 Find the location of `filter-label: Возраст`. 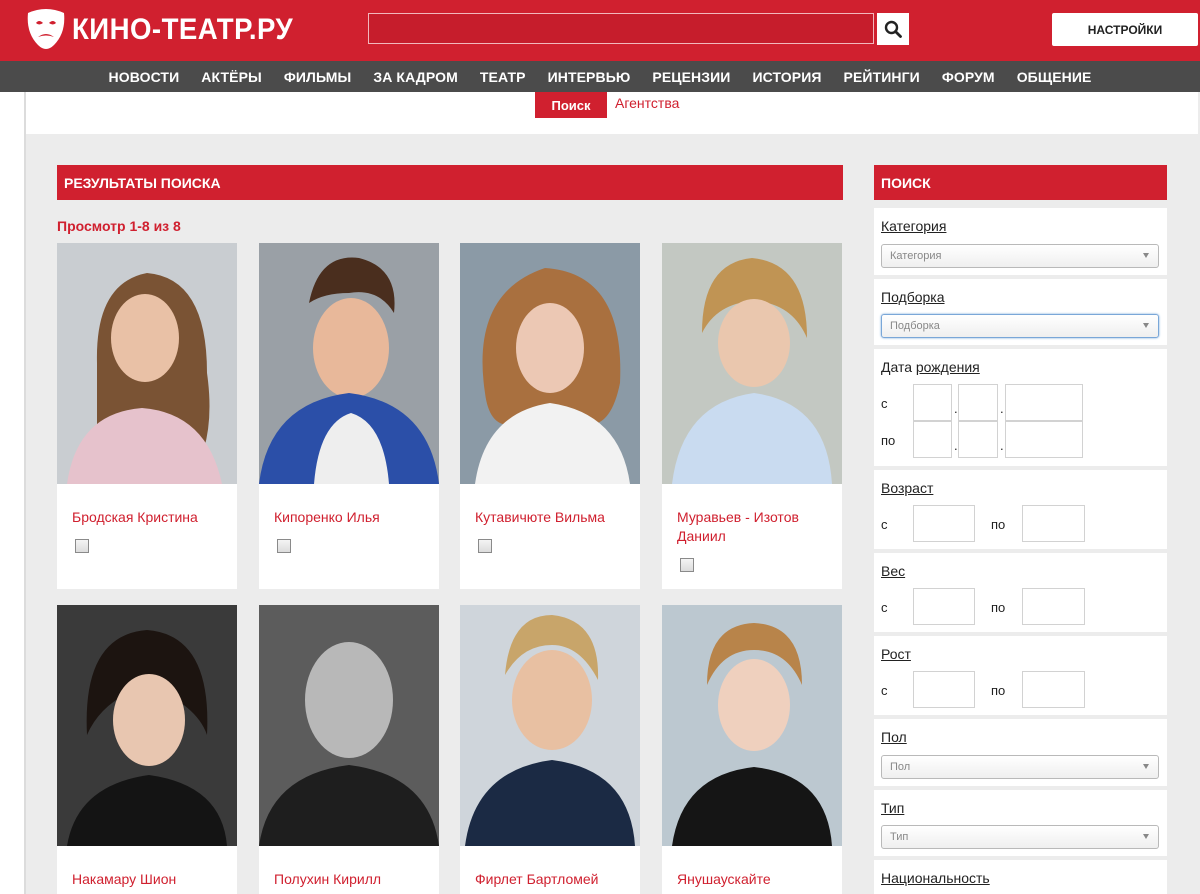

filter-label: Возраст is located at coordinates (907, 488).